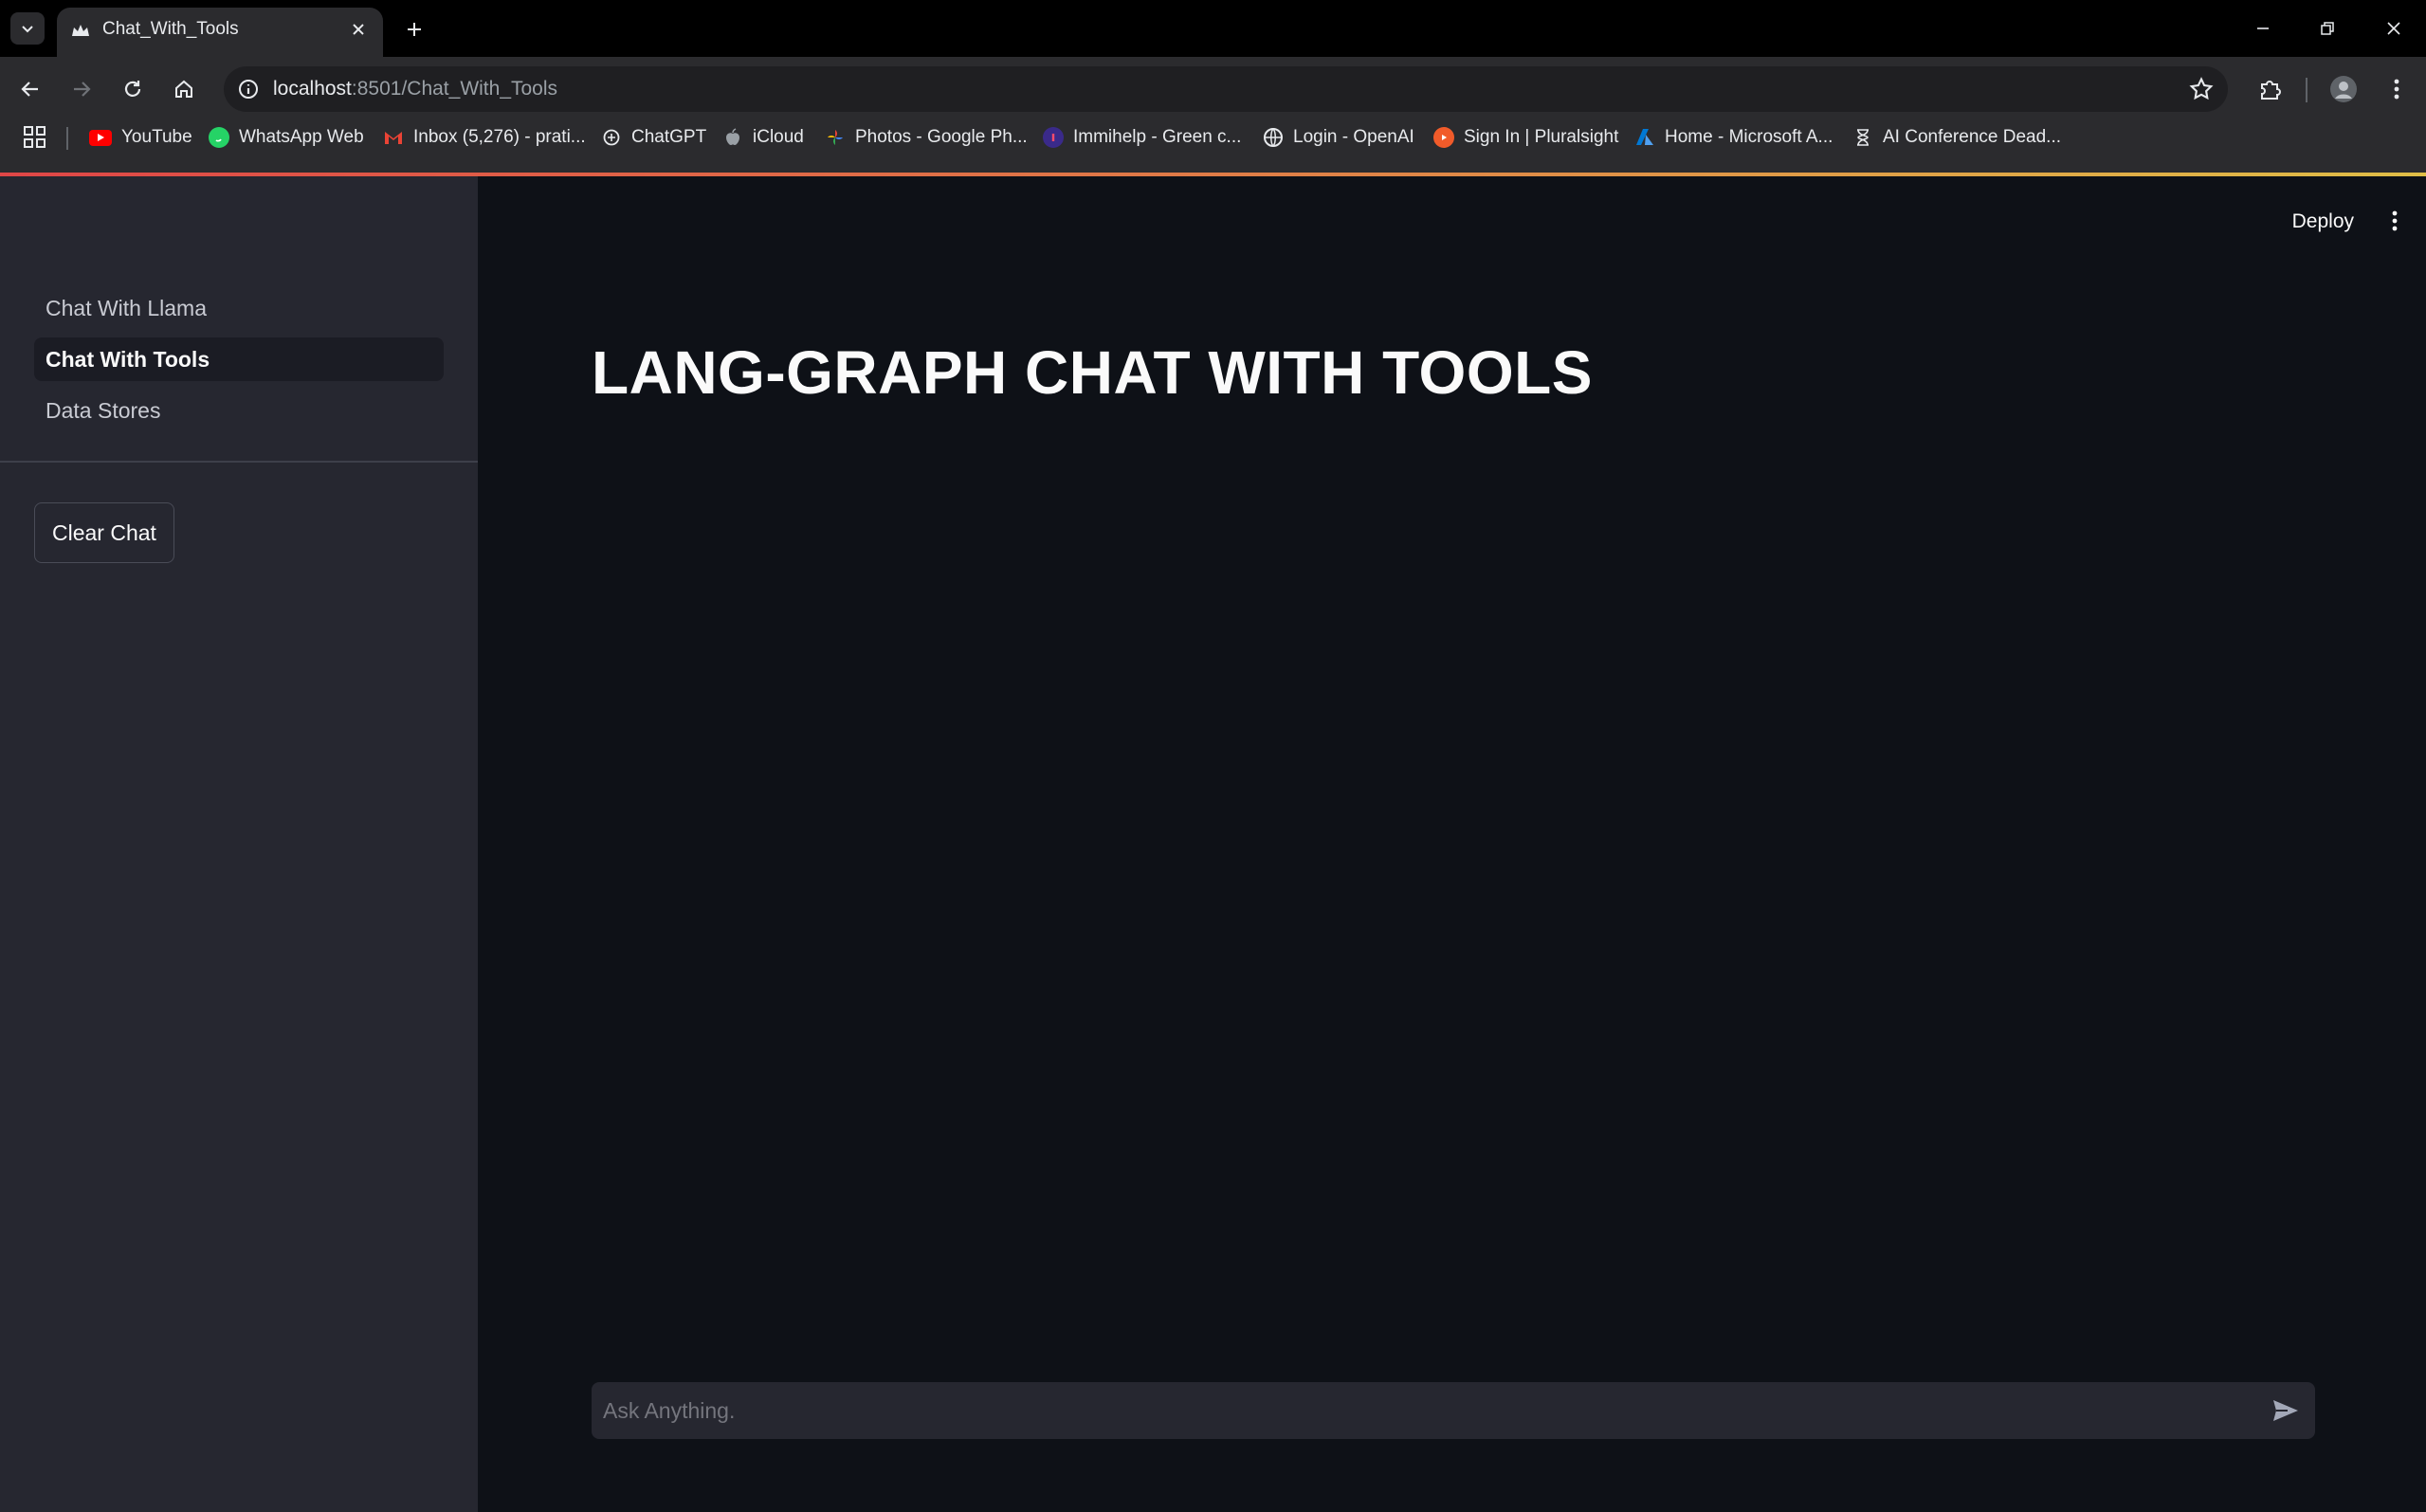 This screenshot has height=1512, width=2426. I want to click on extensions-button, so click(2269, 89).